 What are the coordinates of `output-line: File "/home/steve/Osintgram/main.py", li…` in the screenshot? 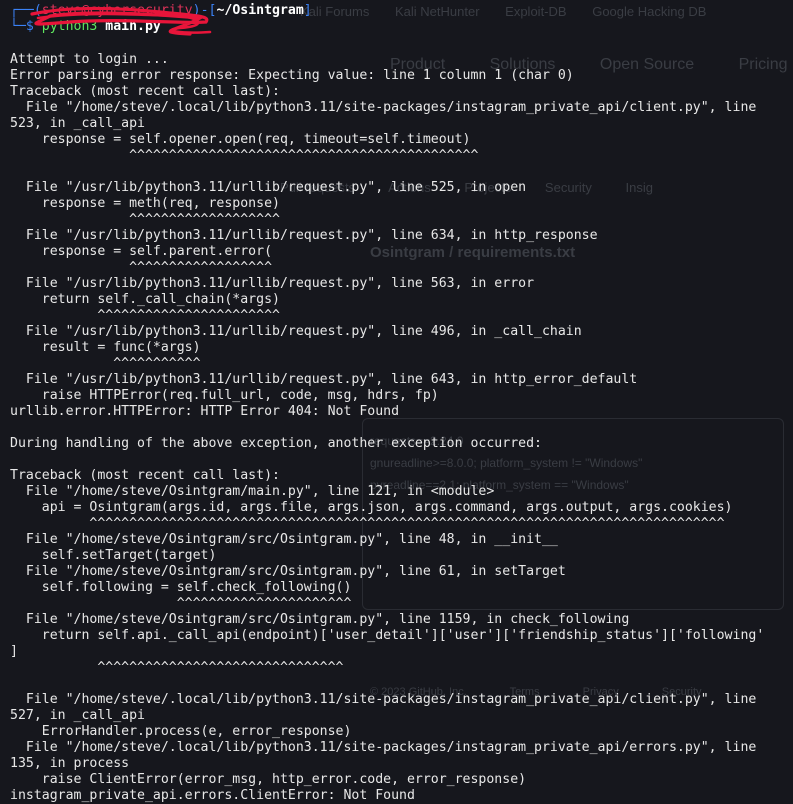 It's located at (252, 491).